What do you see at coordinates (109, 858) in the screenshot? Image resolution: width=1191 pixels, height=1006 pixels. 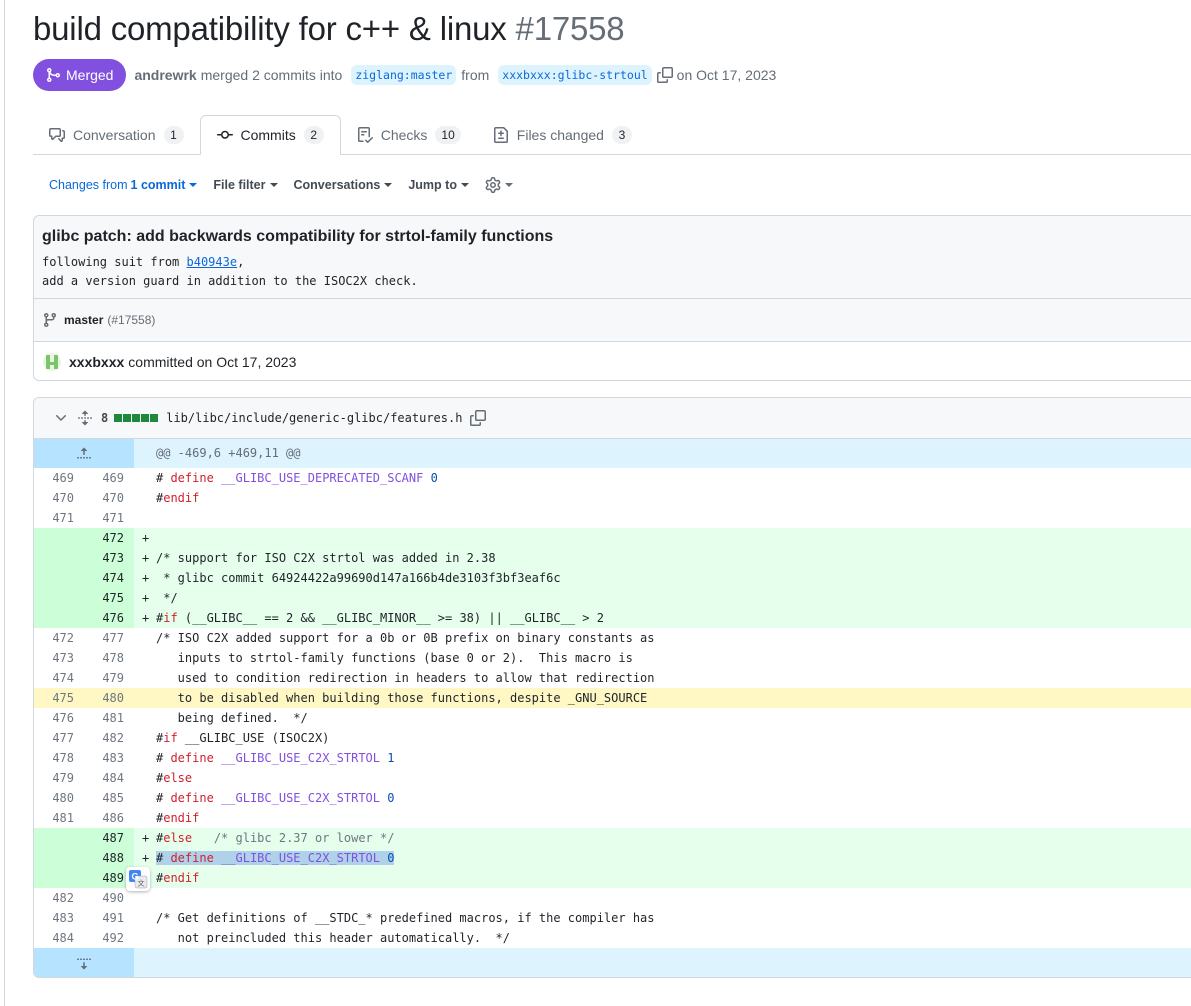 I see `new-line-number: 488` at bounding box center [109, 858].